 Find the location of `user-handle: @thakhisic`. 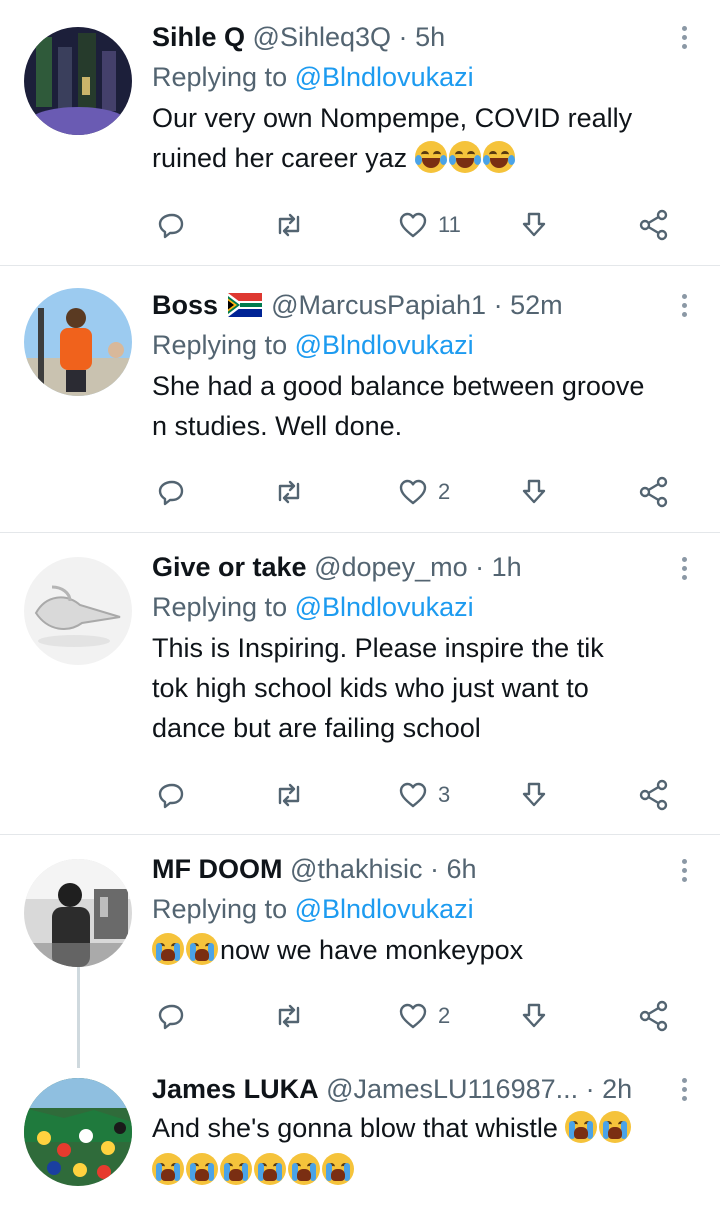

user-handle: @thakhisic is located at coordinates (356, 869).